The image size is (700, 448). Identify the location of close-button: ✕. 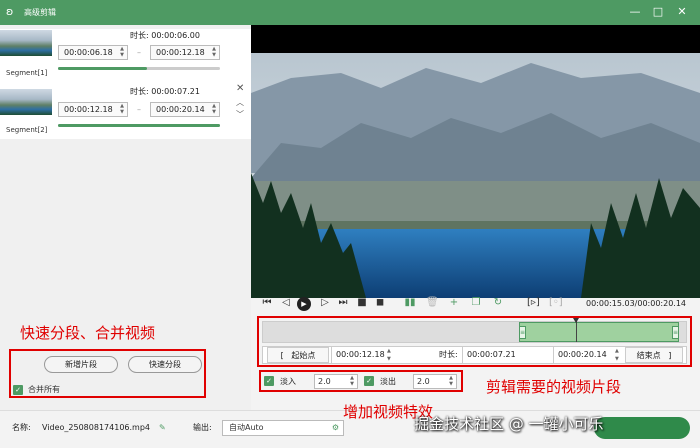
(682, 12).